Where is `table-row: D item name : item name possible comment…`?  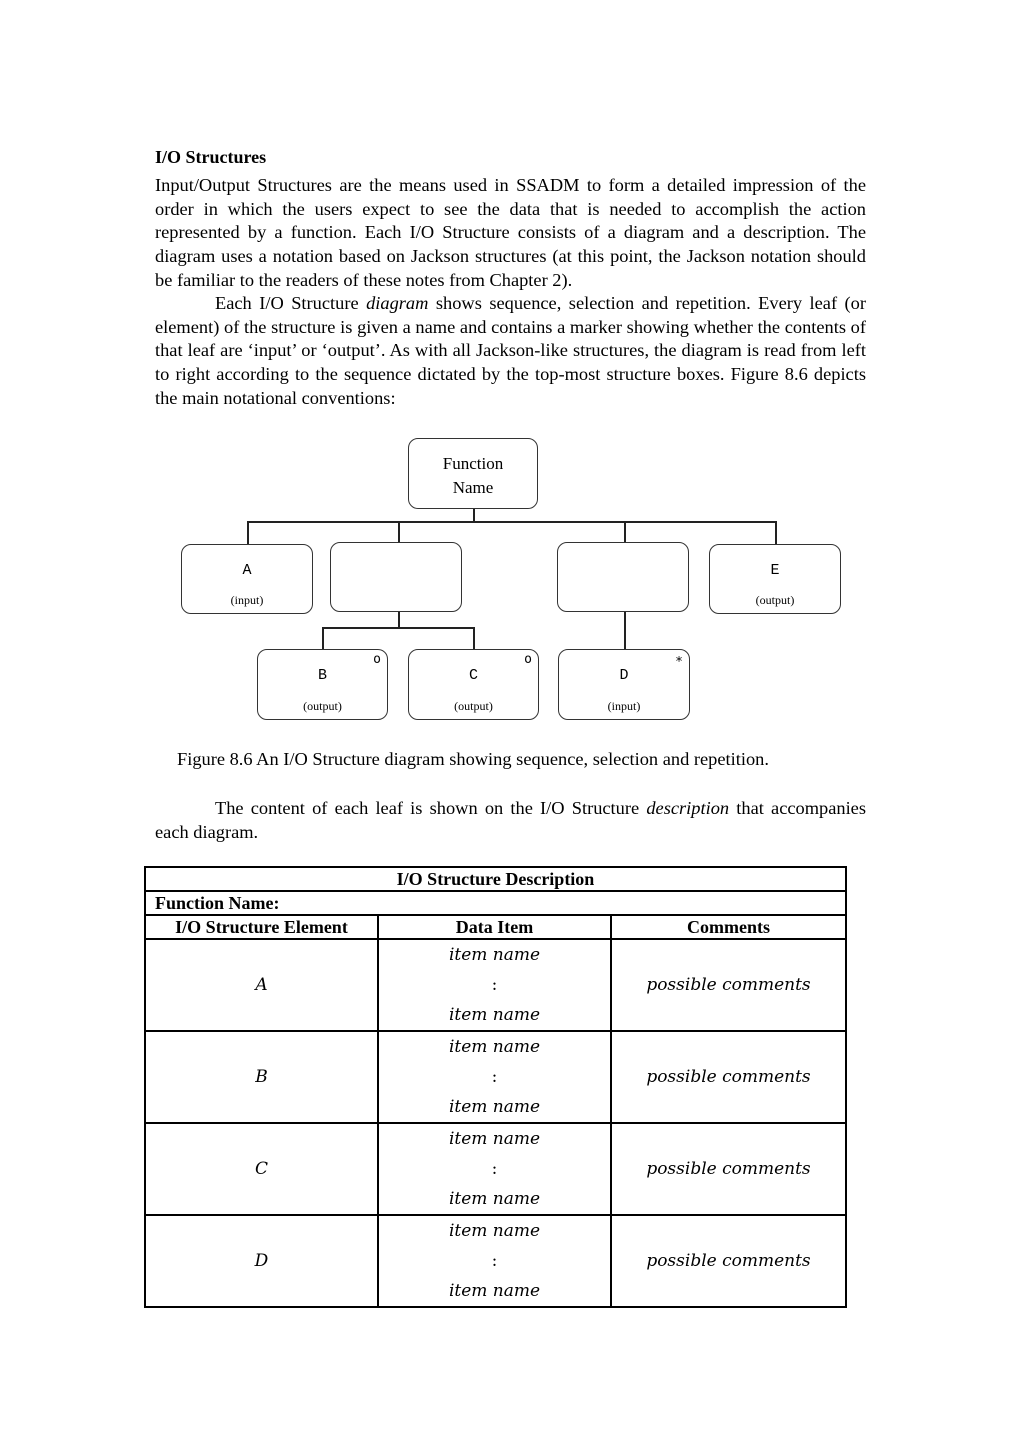
table-row: D item name : item name possible comment… is located at coordinates (495, 1261).